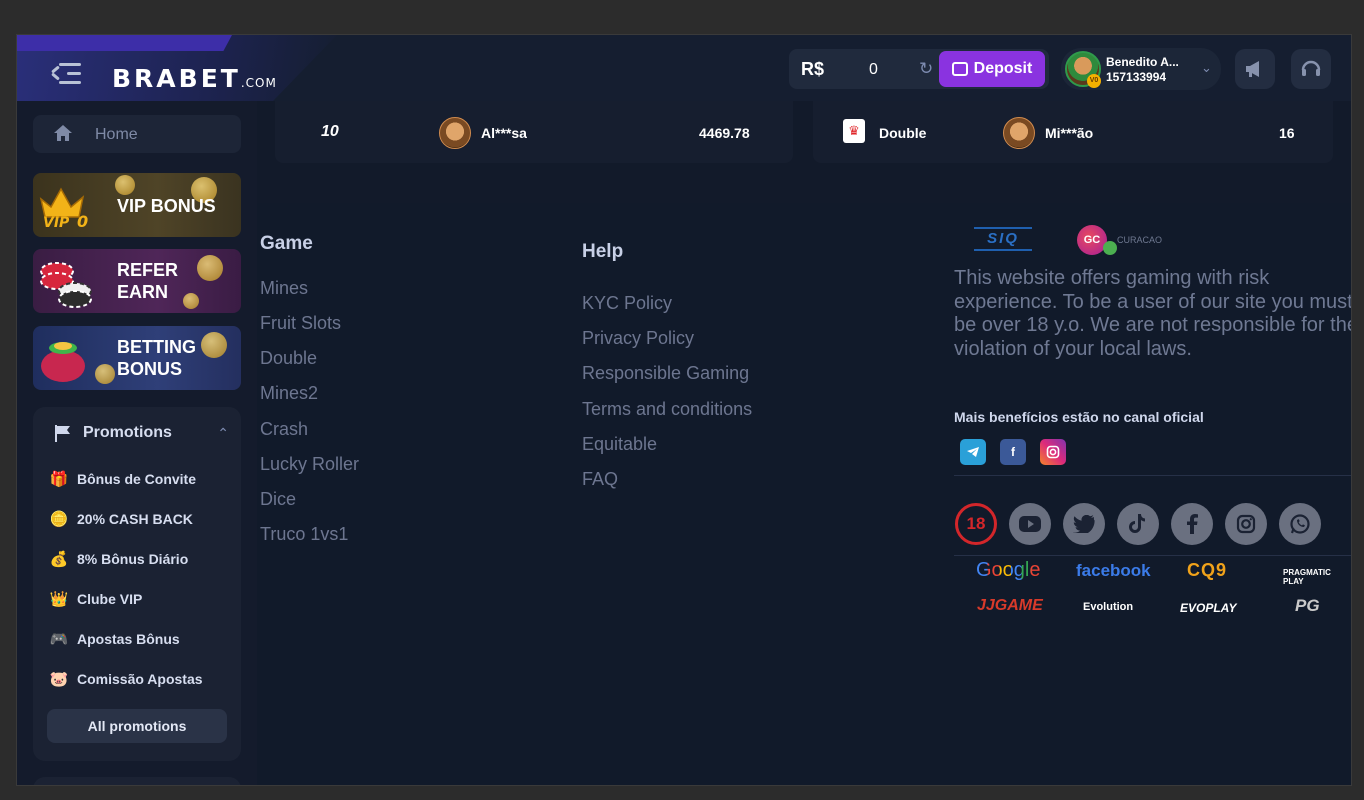 Image resolution: width=1364 pixels, height=800 pixels. I want to click on curacao-label: CURACAO, so click(1140, 240).